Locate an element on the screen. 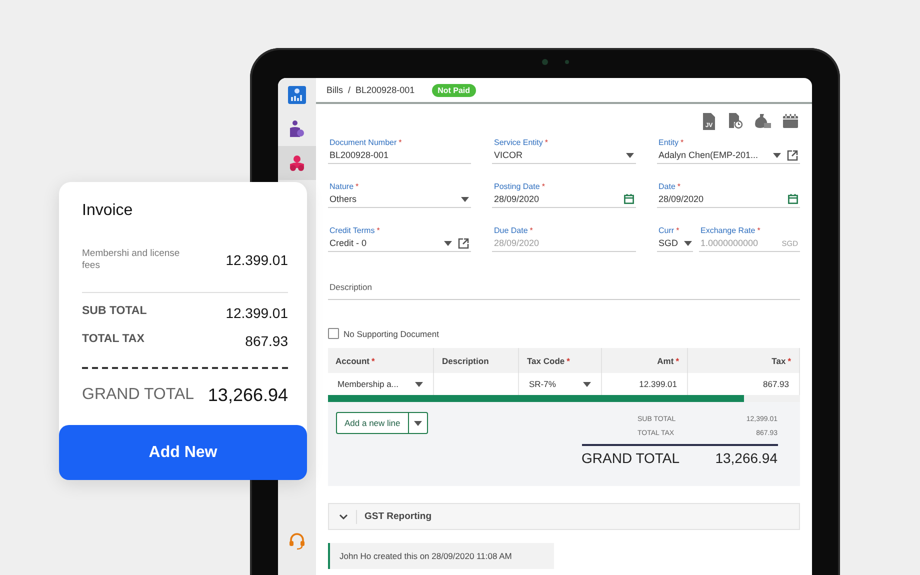  column-header: Description is located at coordinates (476, 360).